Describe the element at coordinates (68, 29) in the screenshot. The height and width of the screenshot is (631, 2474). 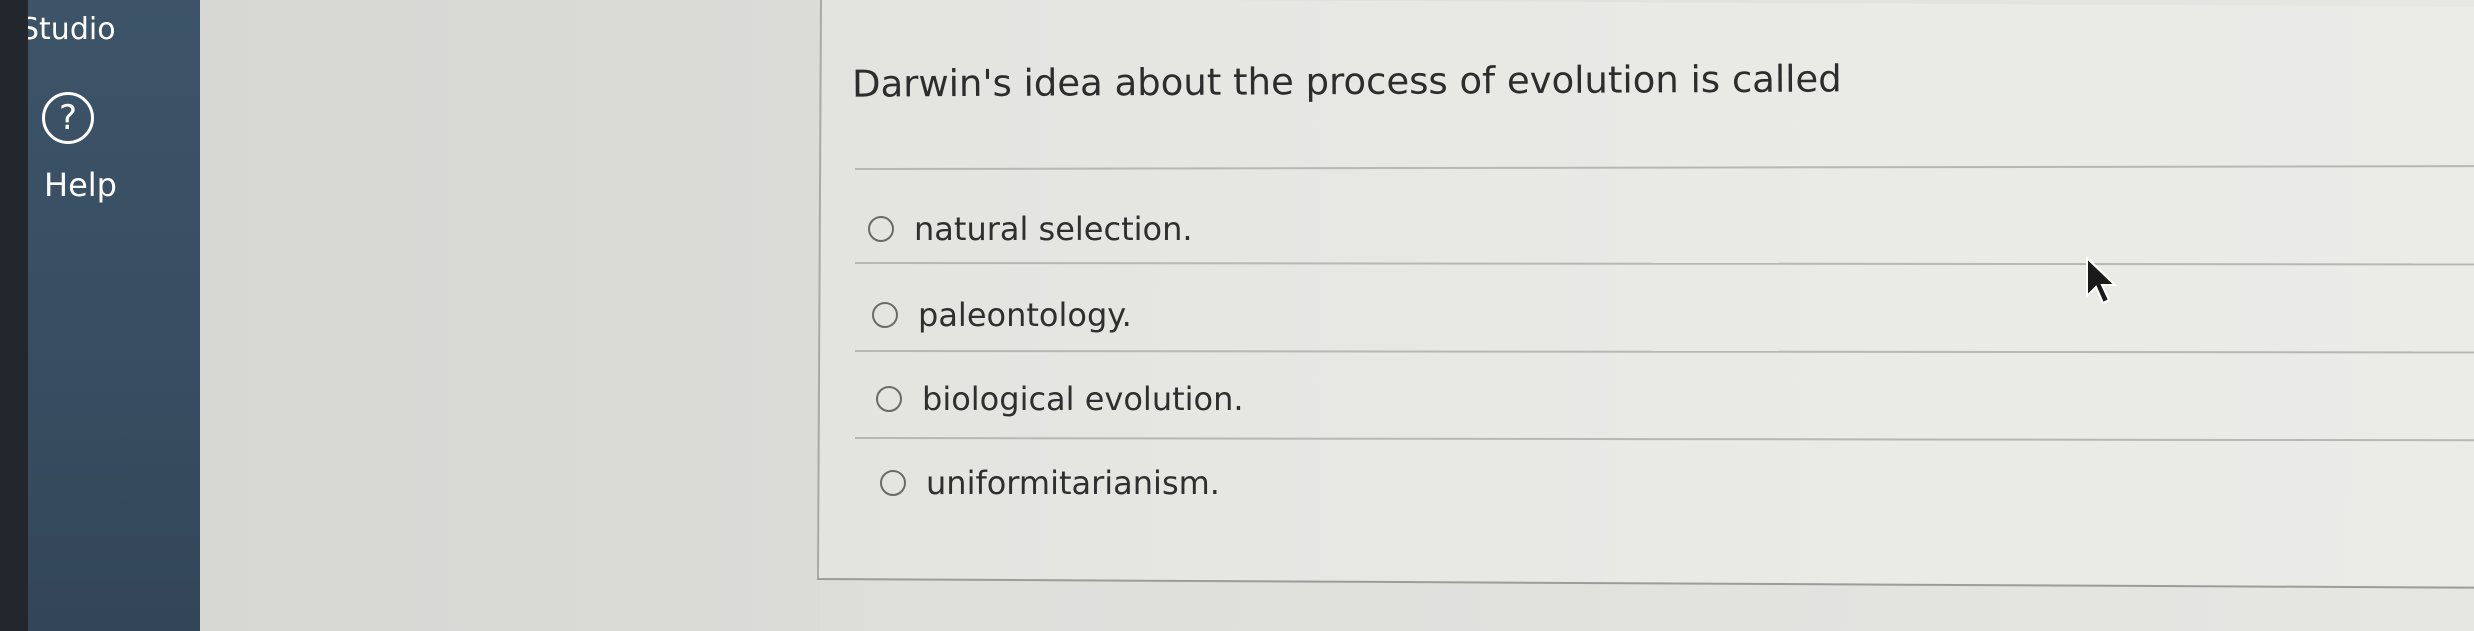
I see `sidebar-item-studio: Studio` at that location.